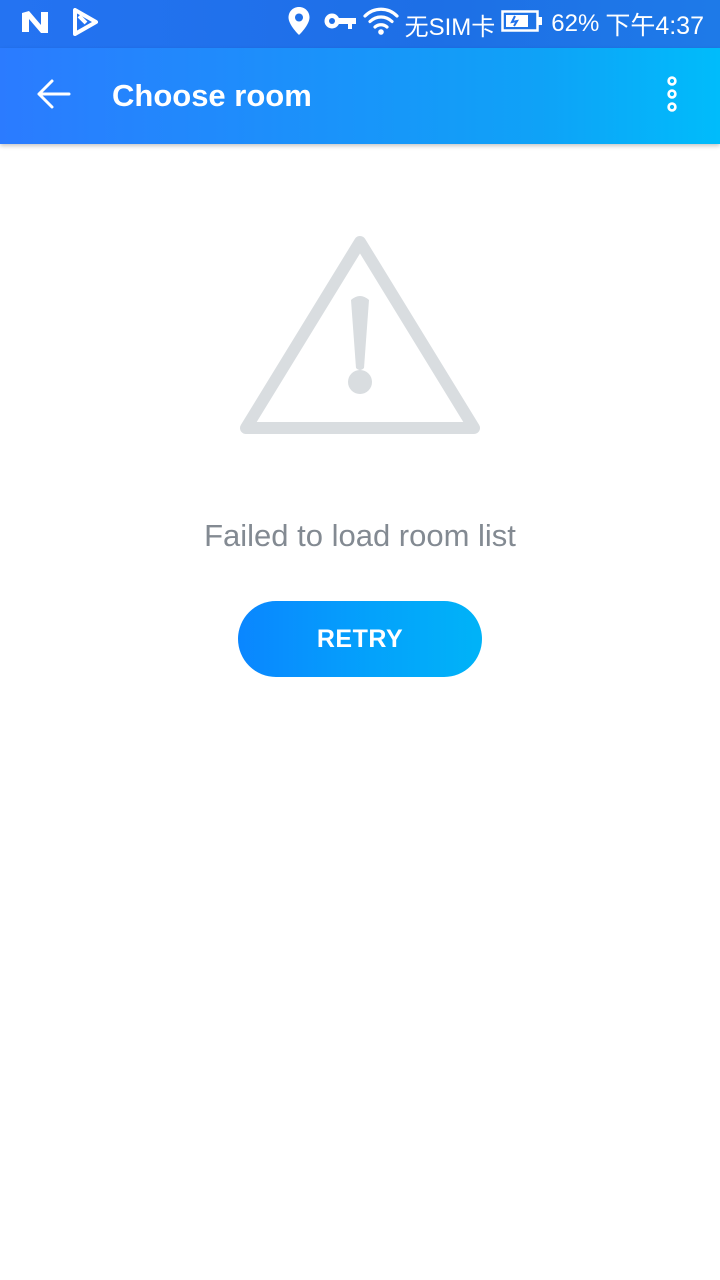 The width and height of the screenshot is (720, 1280). I want to click on status-bar-system: 无SIM卡 62% 下午4:37, so click(495, 24).